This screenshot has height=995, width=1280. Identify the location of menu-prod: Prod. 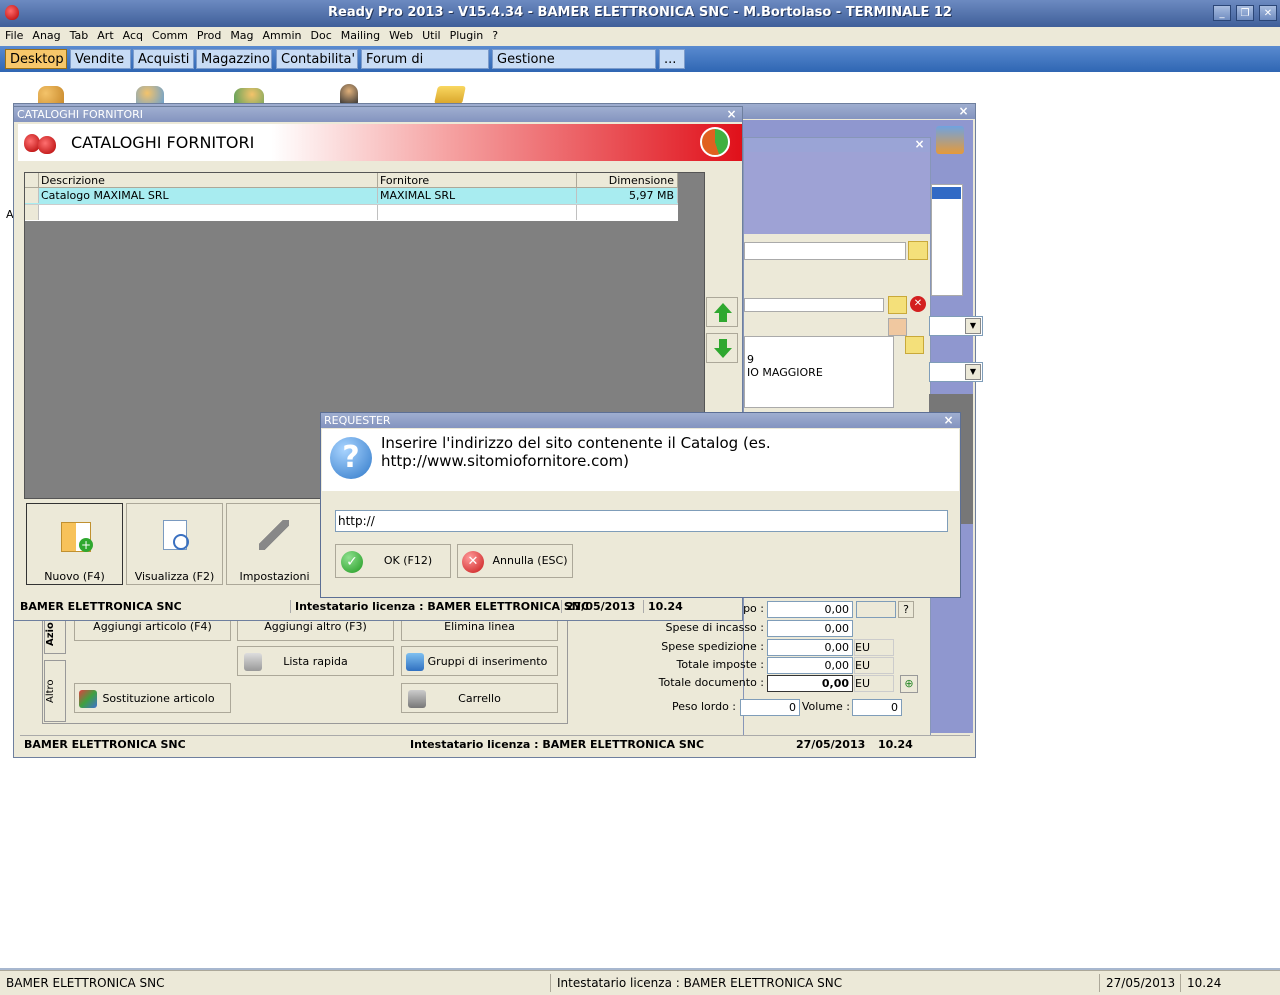
(208, 34).